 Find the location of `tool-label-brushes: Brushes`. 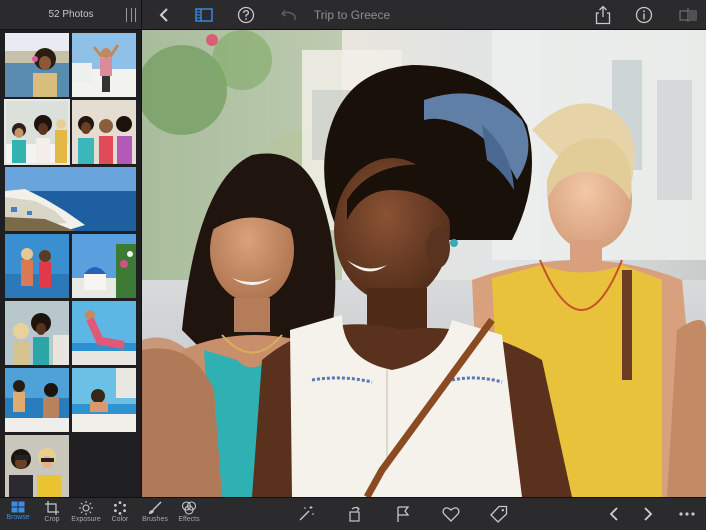

tool-label-brushes: Brushes is located at coordinates (155, 519).